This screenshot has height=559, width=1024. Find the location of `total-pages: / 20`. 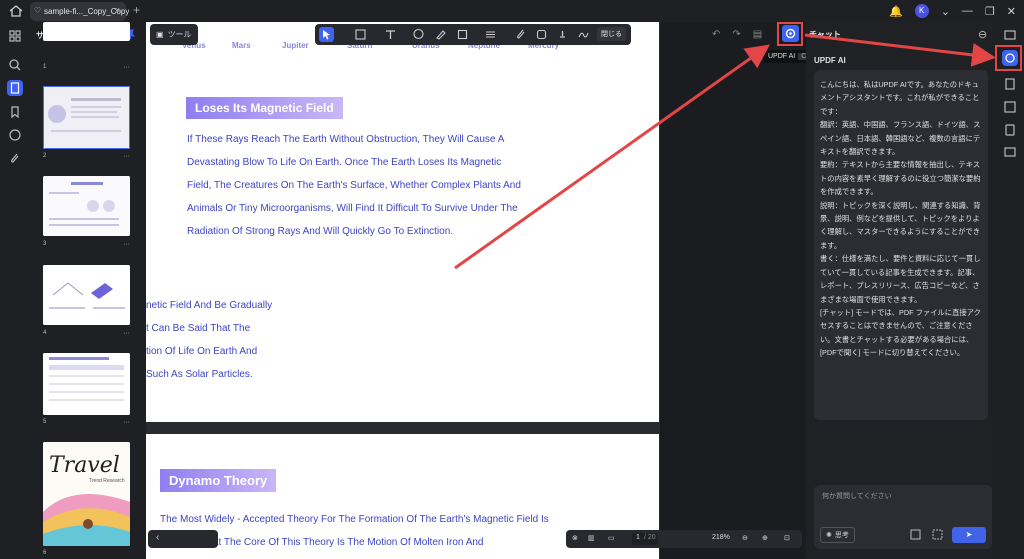

total-pages: / 20 is located at coordinates (650, 537).